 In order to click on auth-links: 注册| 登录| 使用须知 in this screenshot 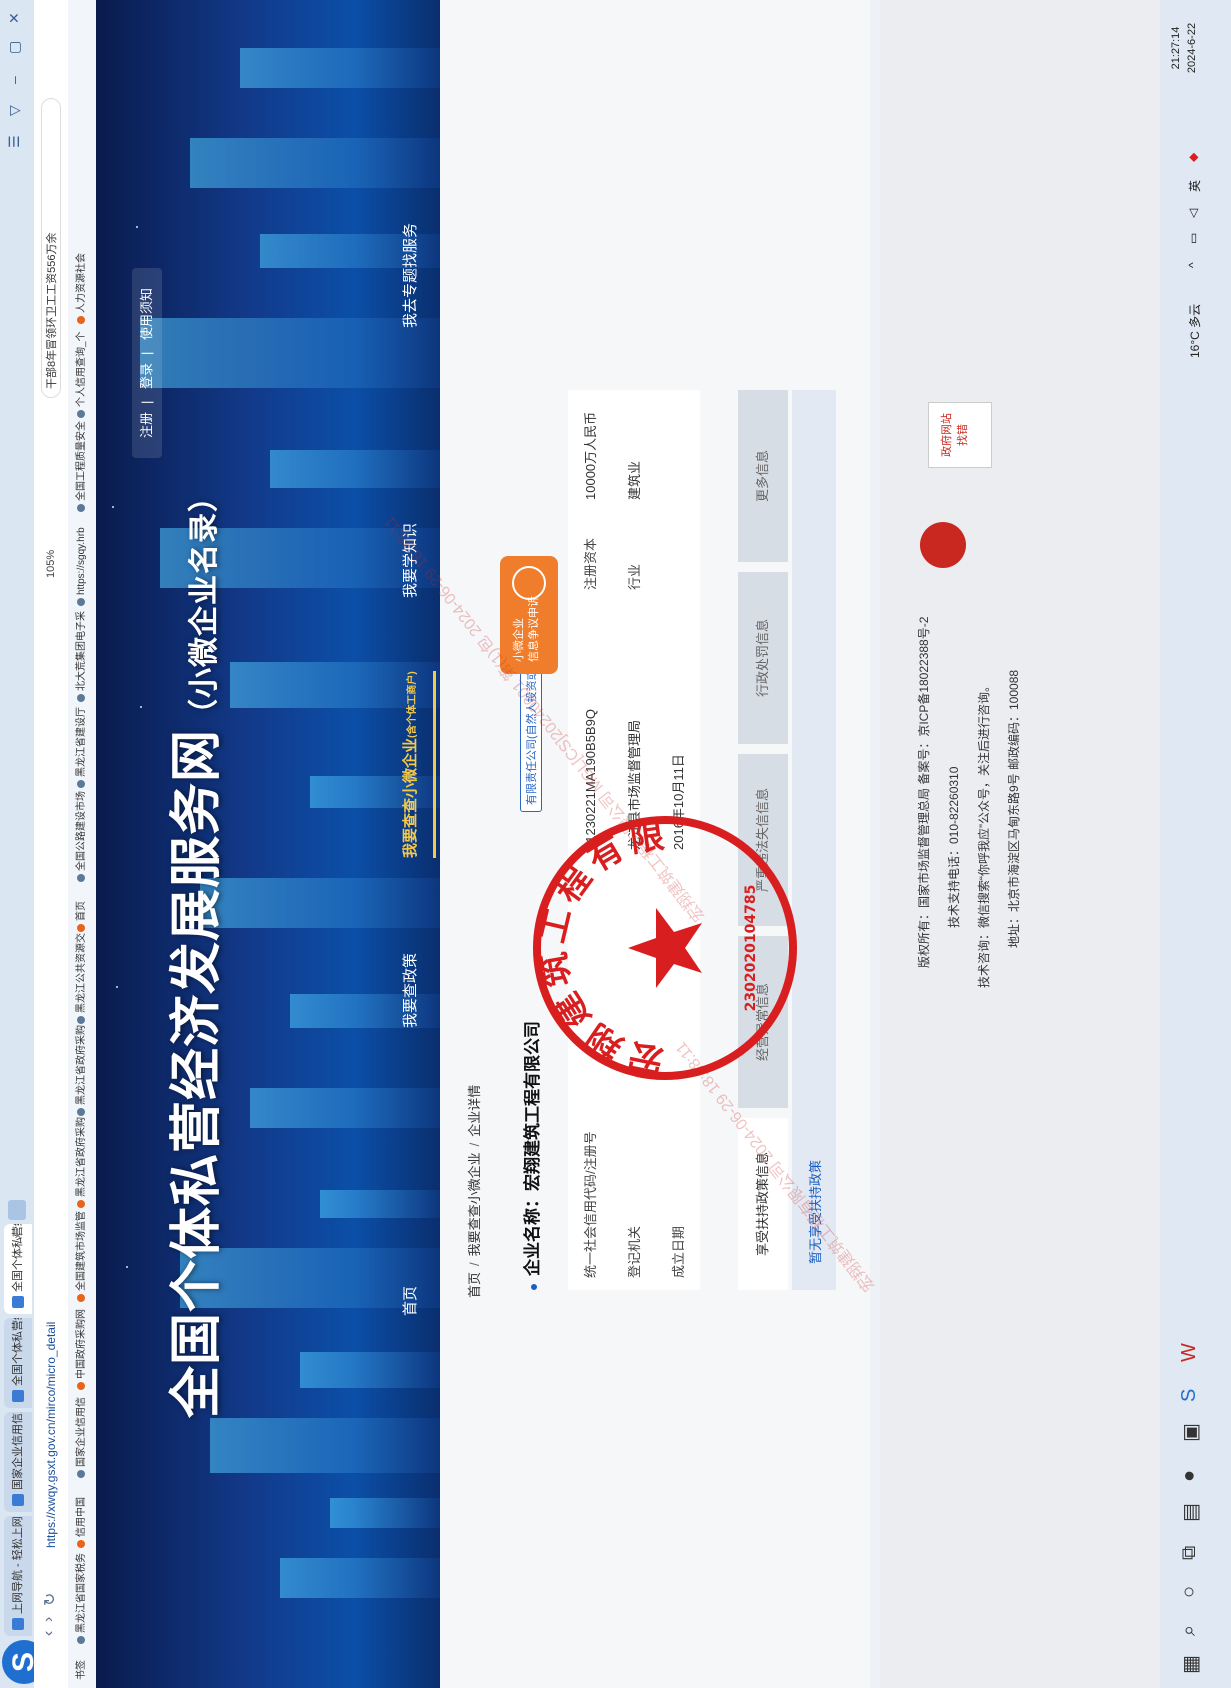, I will do `click(147, 362)`.